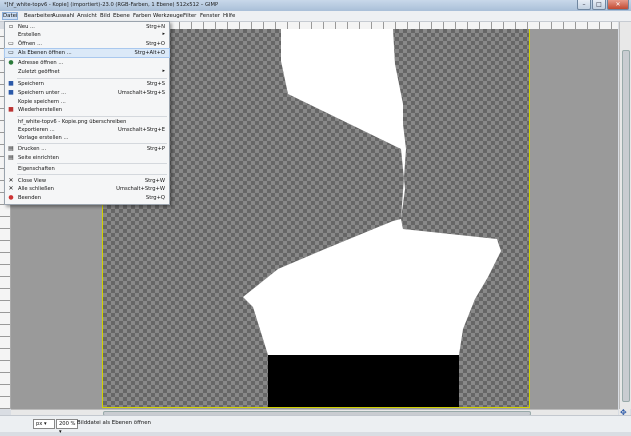  I want to click on menu-fenster: Fenster, so click(210, 16).